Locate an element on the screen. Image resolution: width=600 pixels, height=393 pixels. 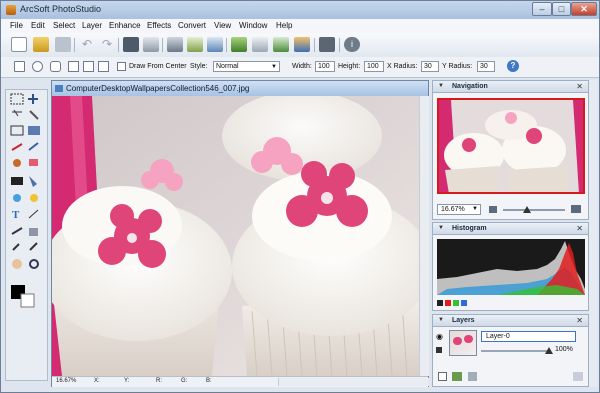
navigation-zoom-value: 16.67% is located at coordinates (453, 209).